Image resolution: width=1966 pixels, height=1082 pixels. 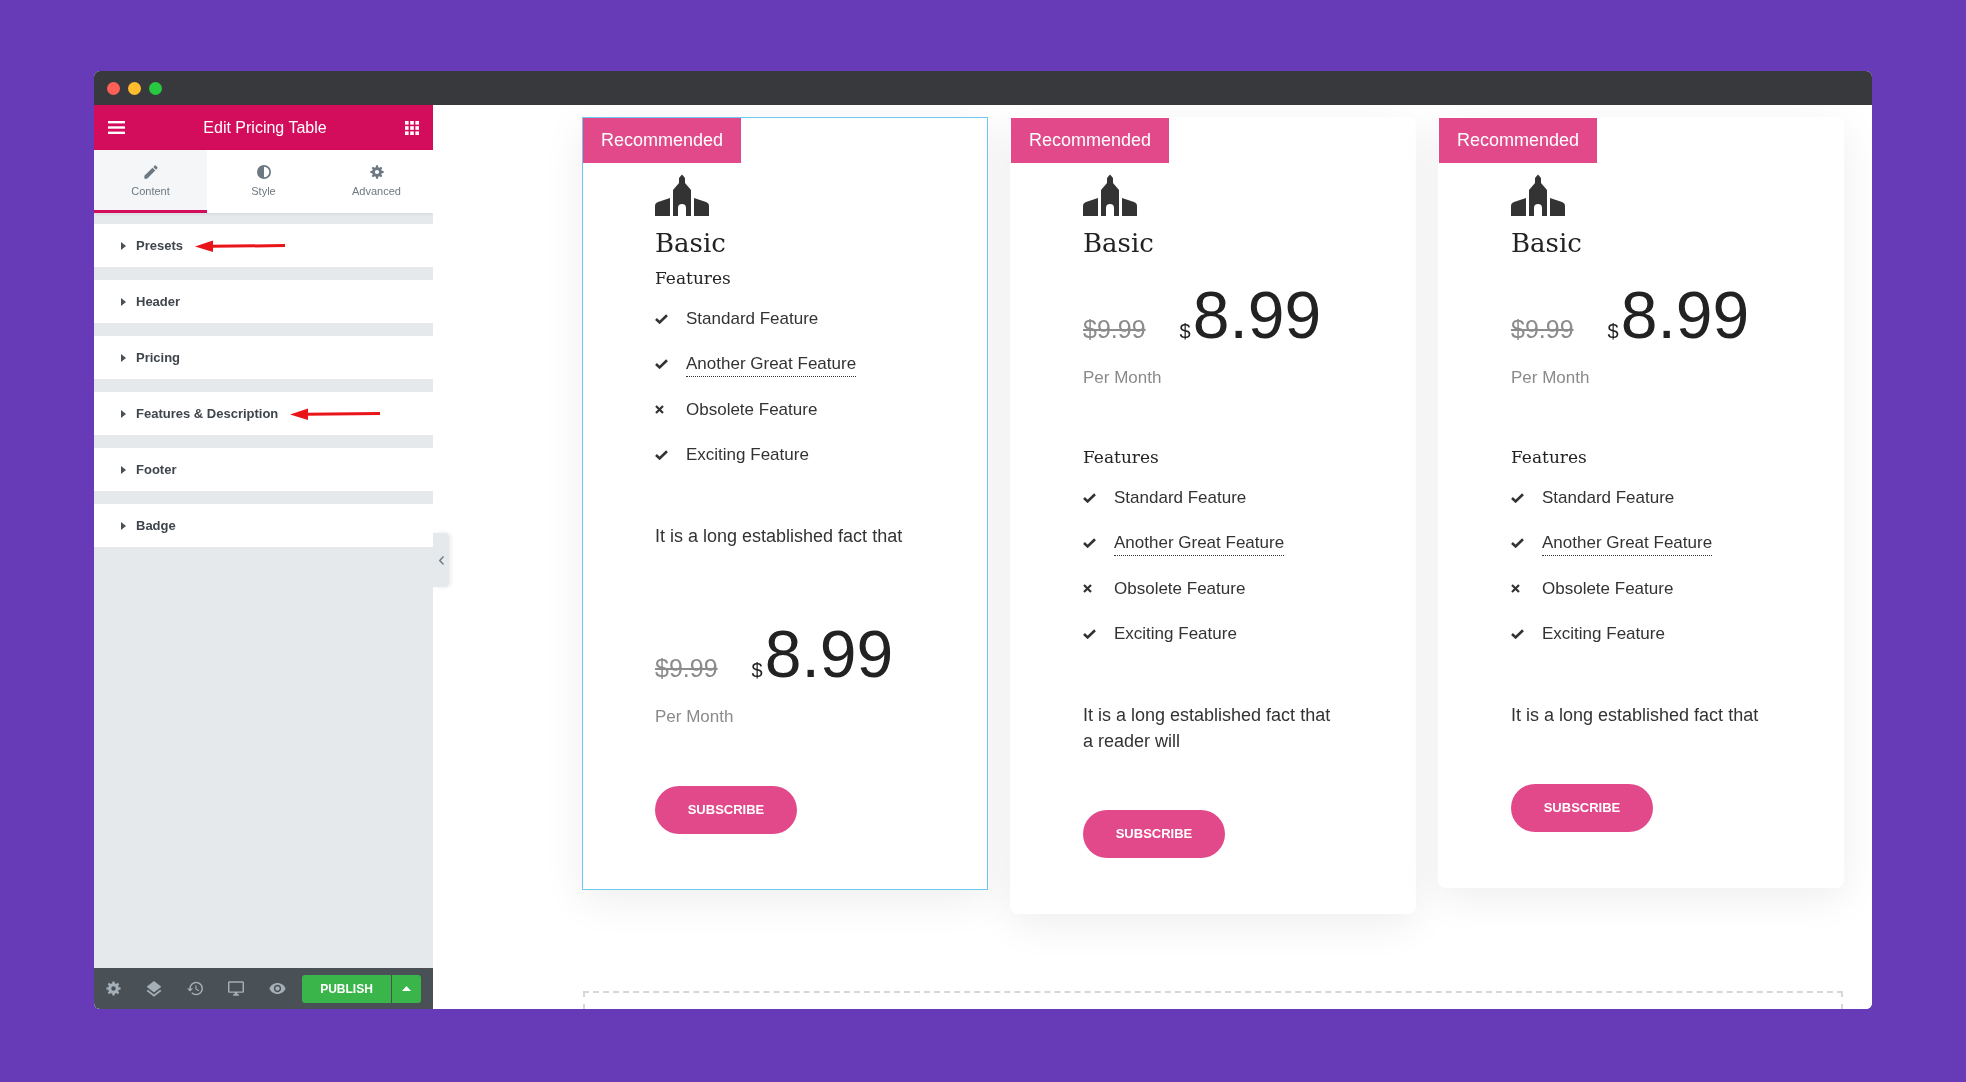 I want to click on gear-icon, so click(x=376, y=172).